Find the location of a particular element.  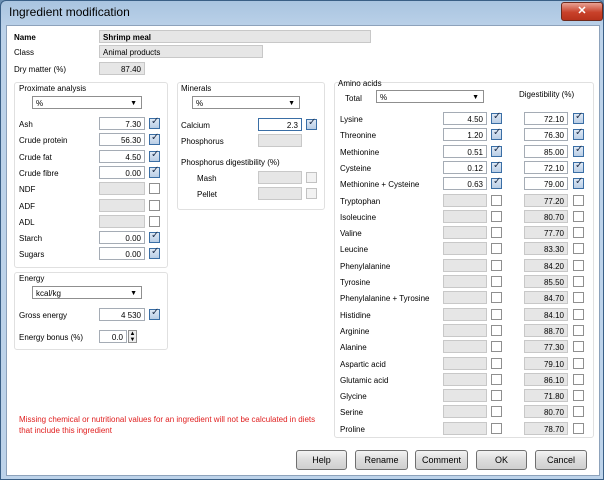

cancel-button: Cancel is located at coordinates (561, 460).